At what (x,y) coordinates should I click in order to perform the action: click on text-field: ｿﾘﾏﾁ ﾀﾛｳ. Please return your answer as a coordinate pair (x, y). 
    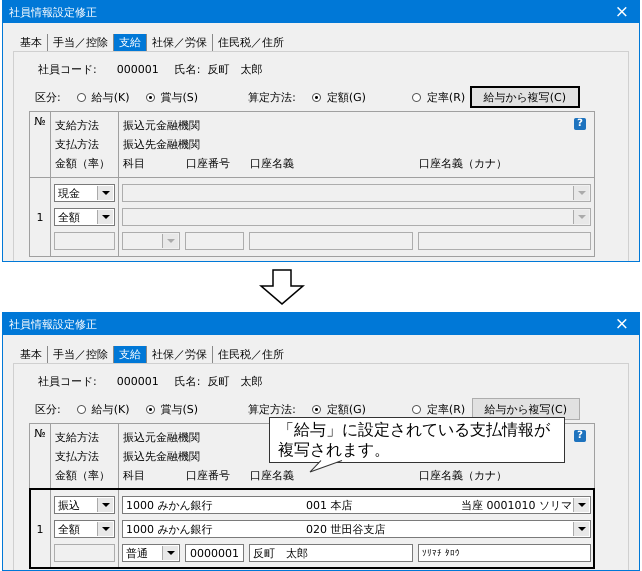
    Looking at the image, I should click on (504, 553).